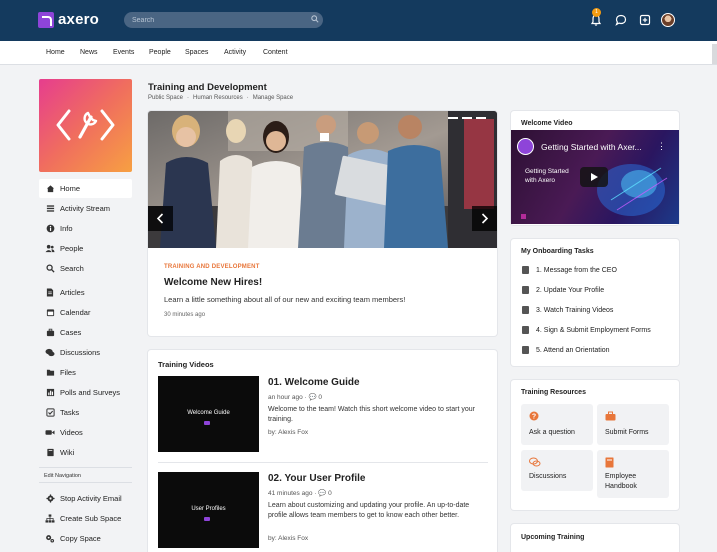 The height and width of the screenshot is (552, 717). What do you see at coordinates (71, 432) in the screenshot?
I see `sidebar-item-label: Videos` at bounding box center [71, 432].